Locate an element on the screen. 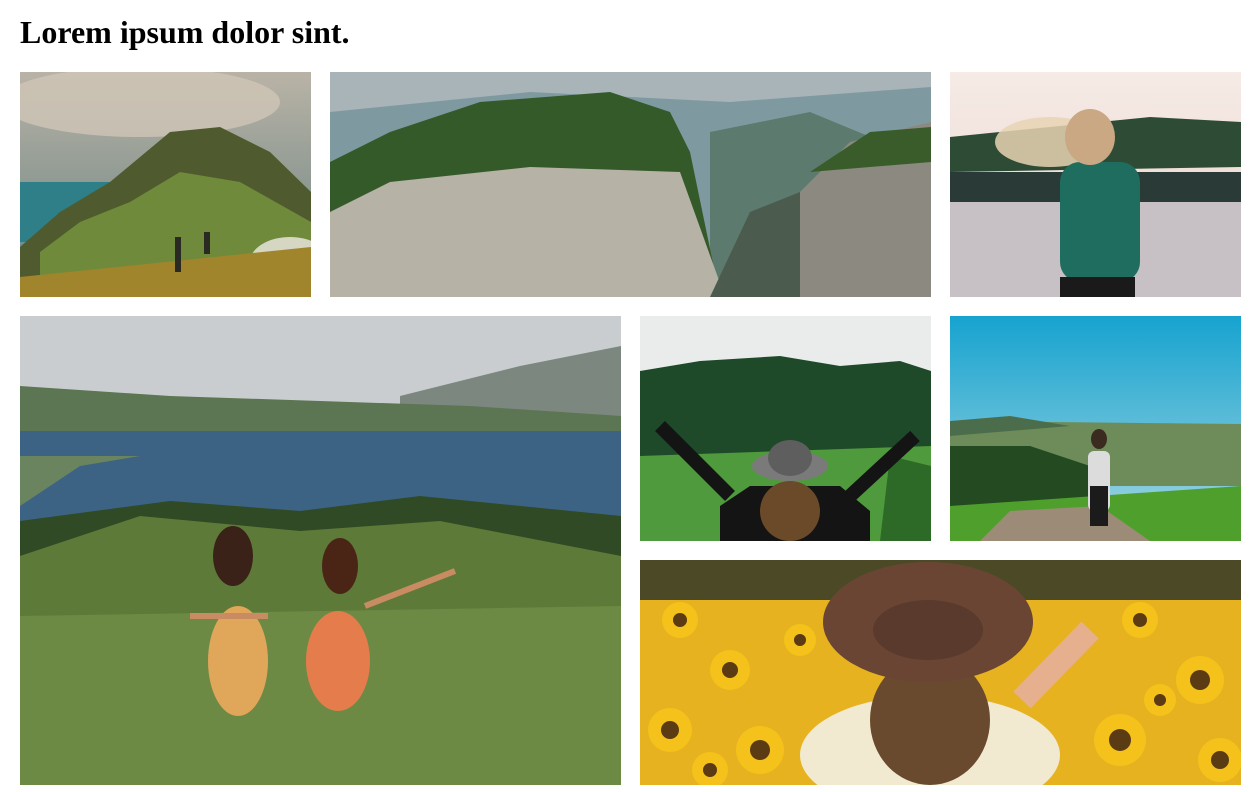 Image resolution: width=1255 pixels, height=792 pixels. woman-sunflowers-image is located at coordinates (940, 672).